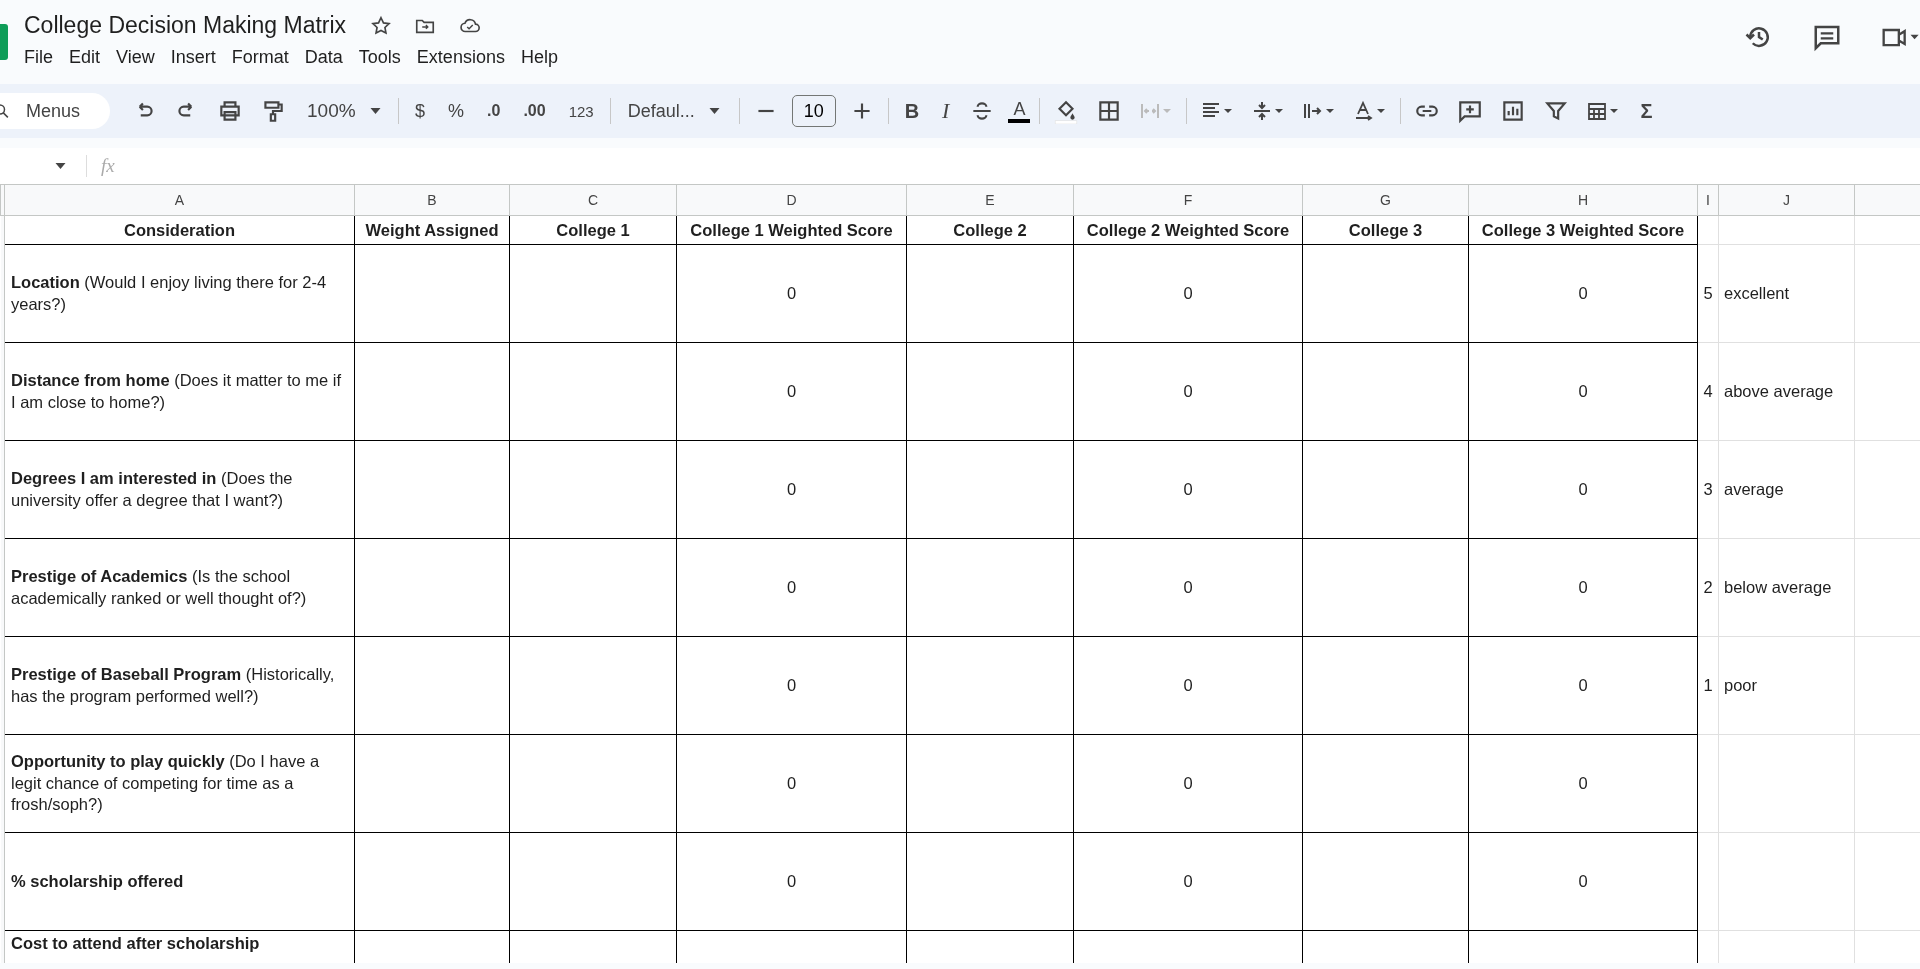 This screenshot has width=1920, height=969. Describe the element at coordinates (1188, 200) in the screenshot. I see `column-header: F` at that location.